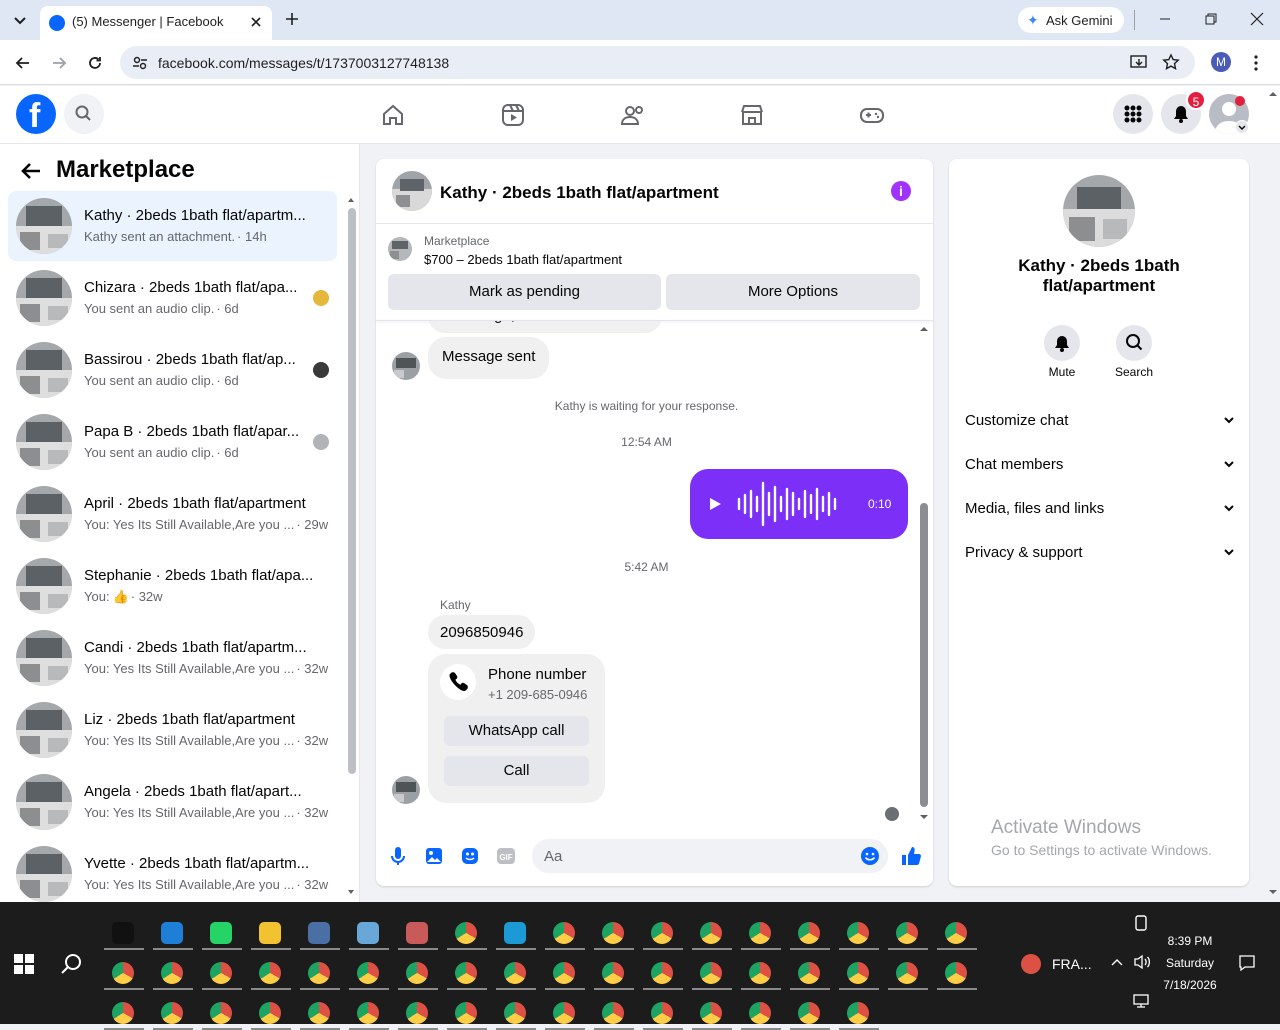  Describe the element at coordinates (393, 115) in the screenshot. I see `nav-home` at that location.